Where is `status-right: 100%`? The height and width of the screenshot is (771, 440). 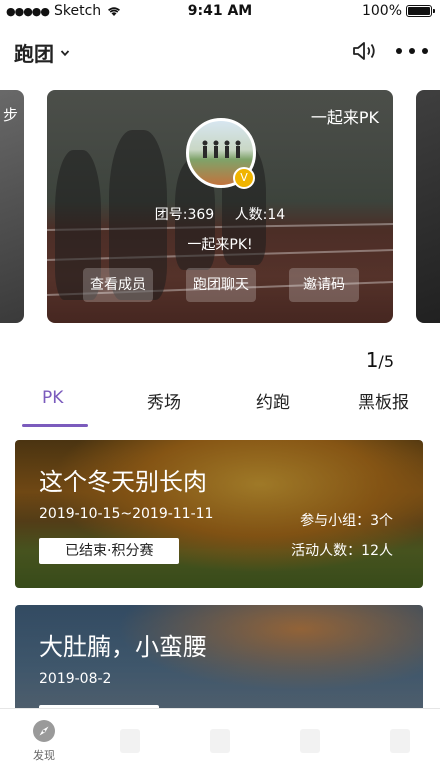 status-right: 100% is located at coordinates (398, 11).